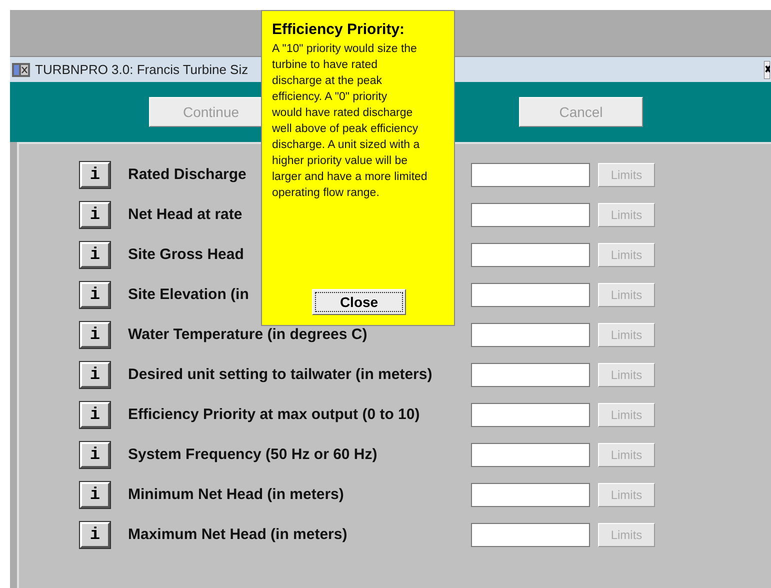 Image resolution: width=771 pixels, height=588 pixels. Describe the element at coordinates (238, 534) in the screenshot. I see `field-label: Maximum Net Head (in meters)` at that location.